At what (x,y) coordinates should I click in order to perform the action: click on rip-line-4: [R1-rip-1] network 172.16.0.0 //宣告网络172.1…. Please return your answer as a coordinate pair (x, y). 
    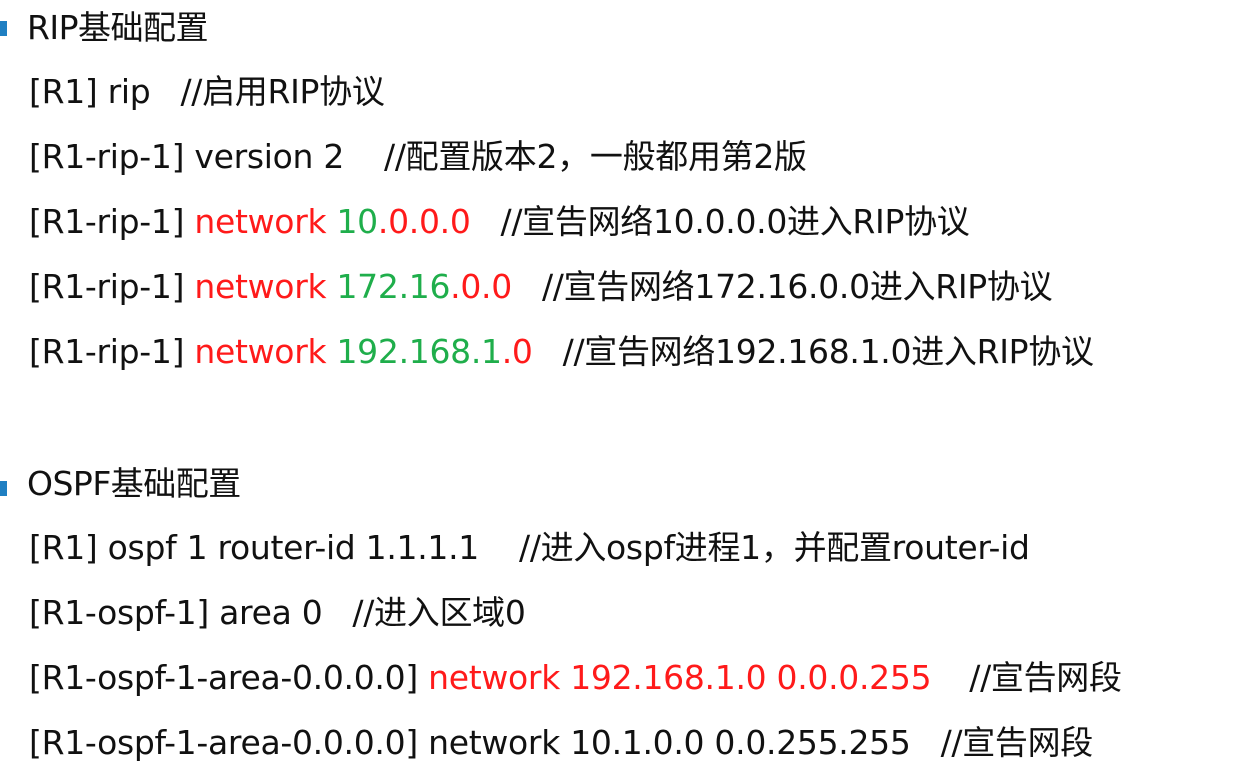
    Looking at the image, I should click on (541, 287).